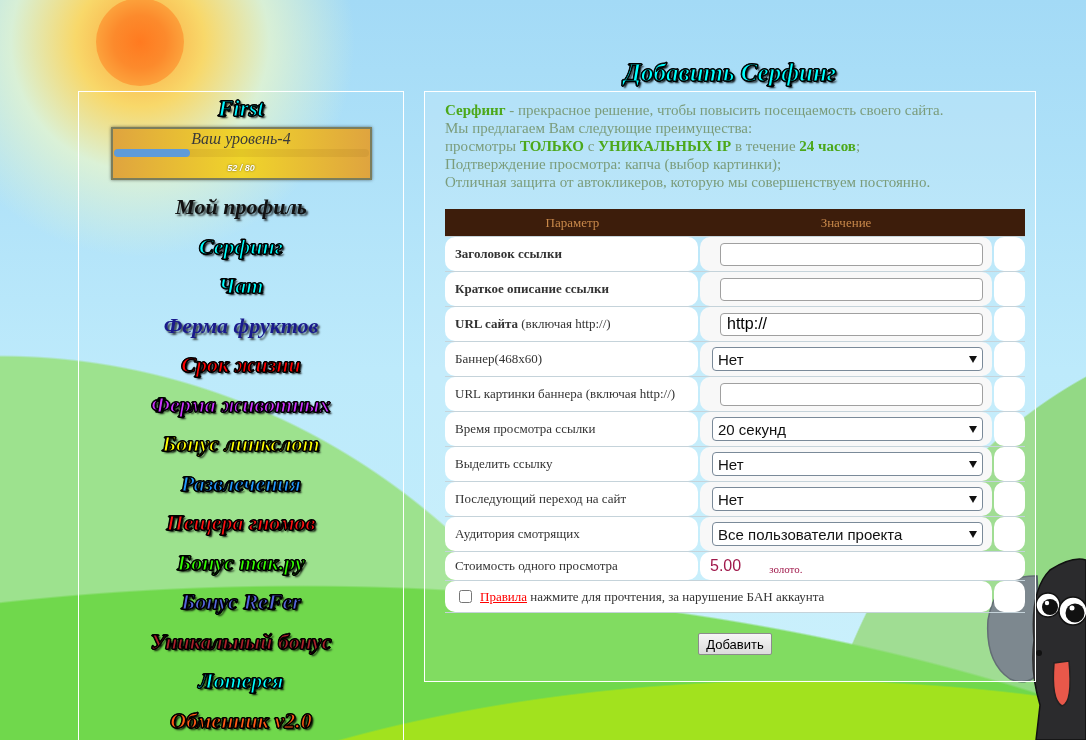 The image size is (1086, 740). What do you see at coordinates (465, 596) in the screenshot?
I see `rules-checkbox` at bounding box center [465, 596].